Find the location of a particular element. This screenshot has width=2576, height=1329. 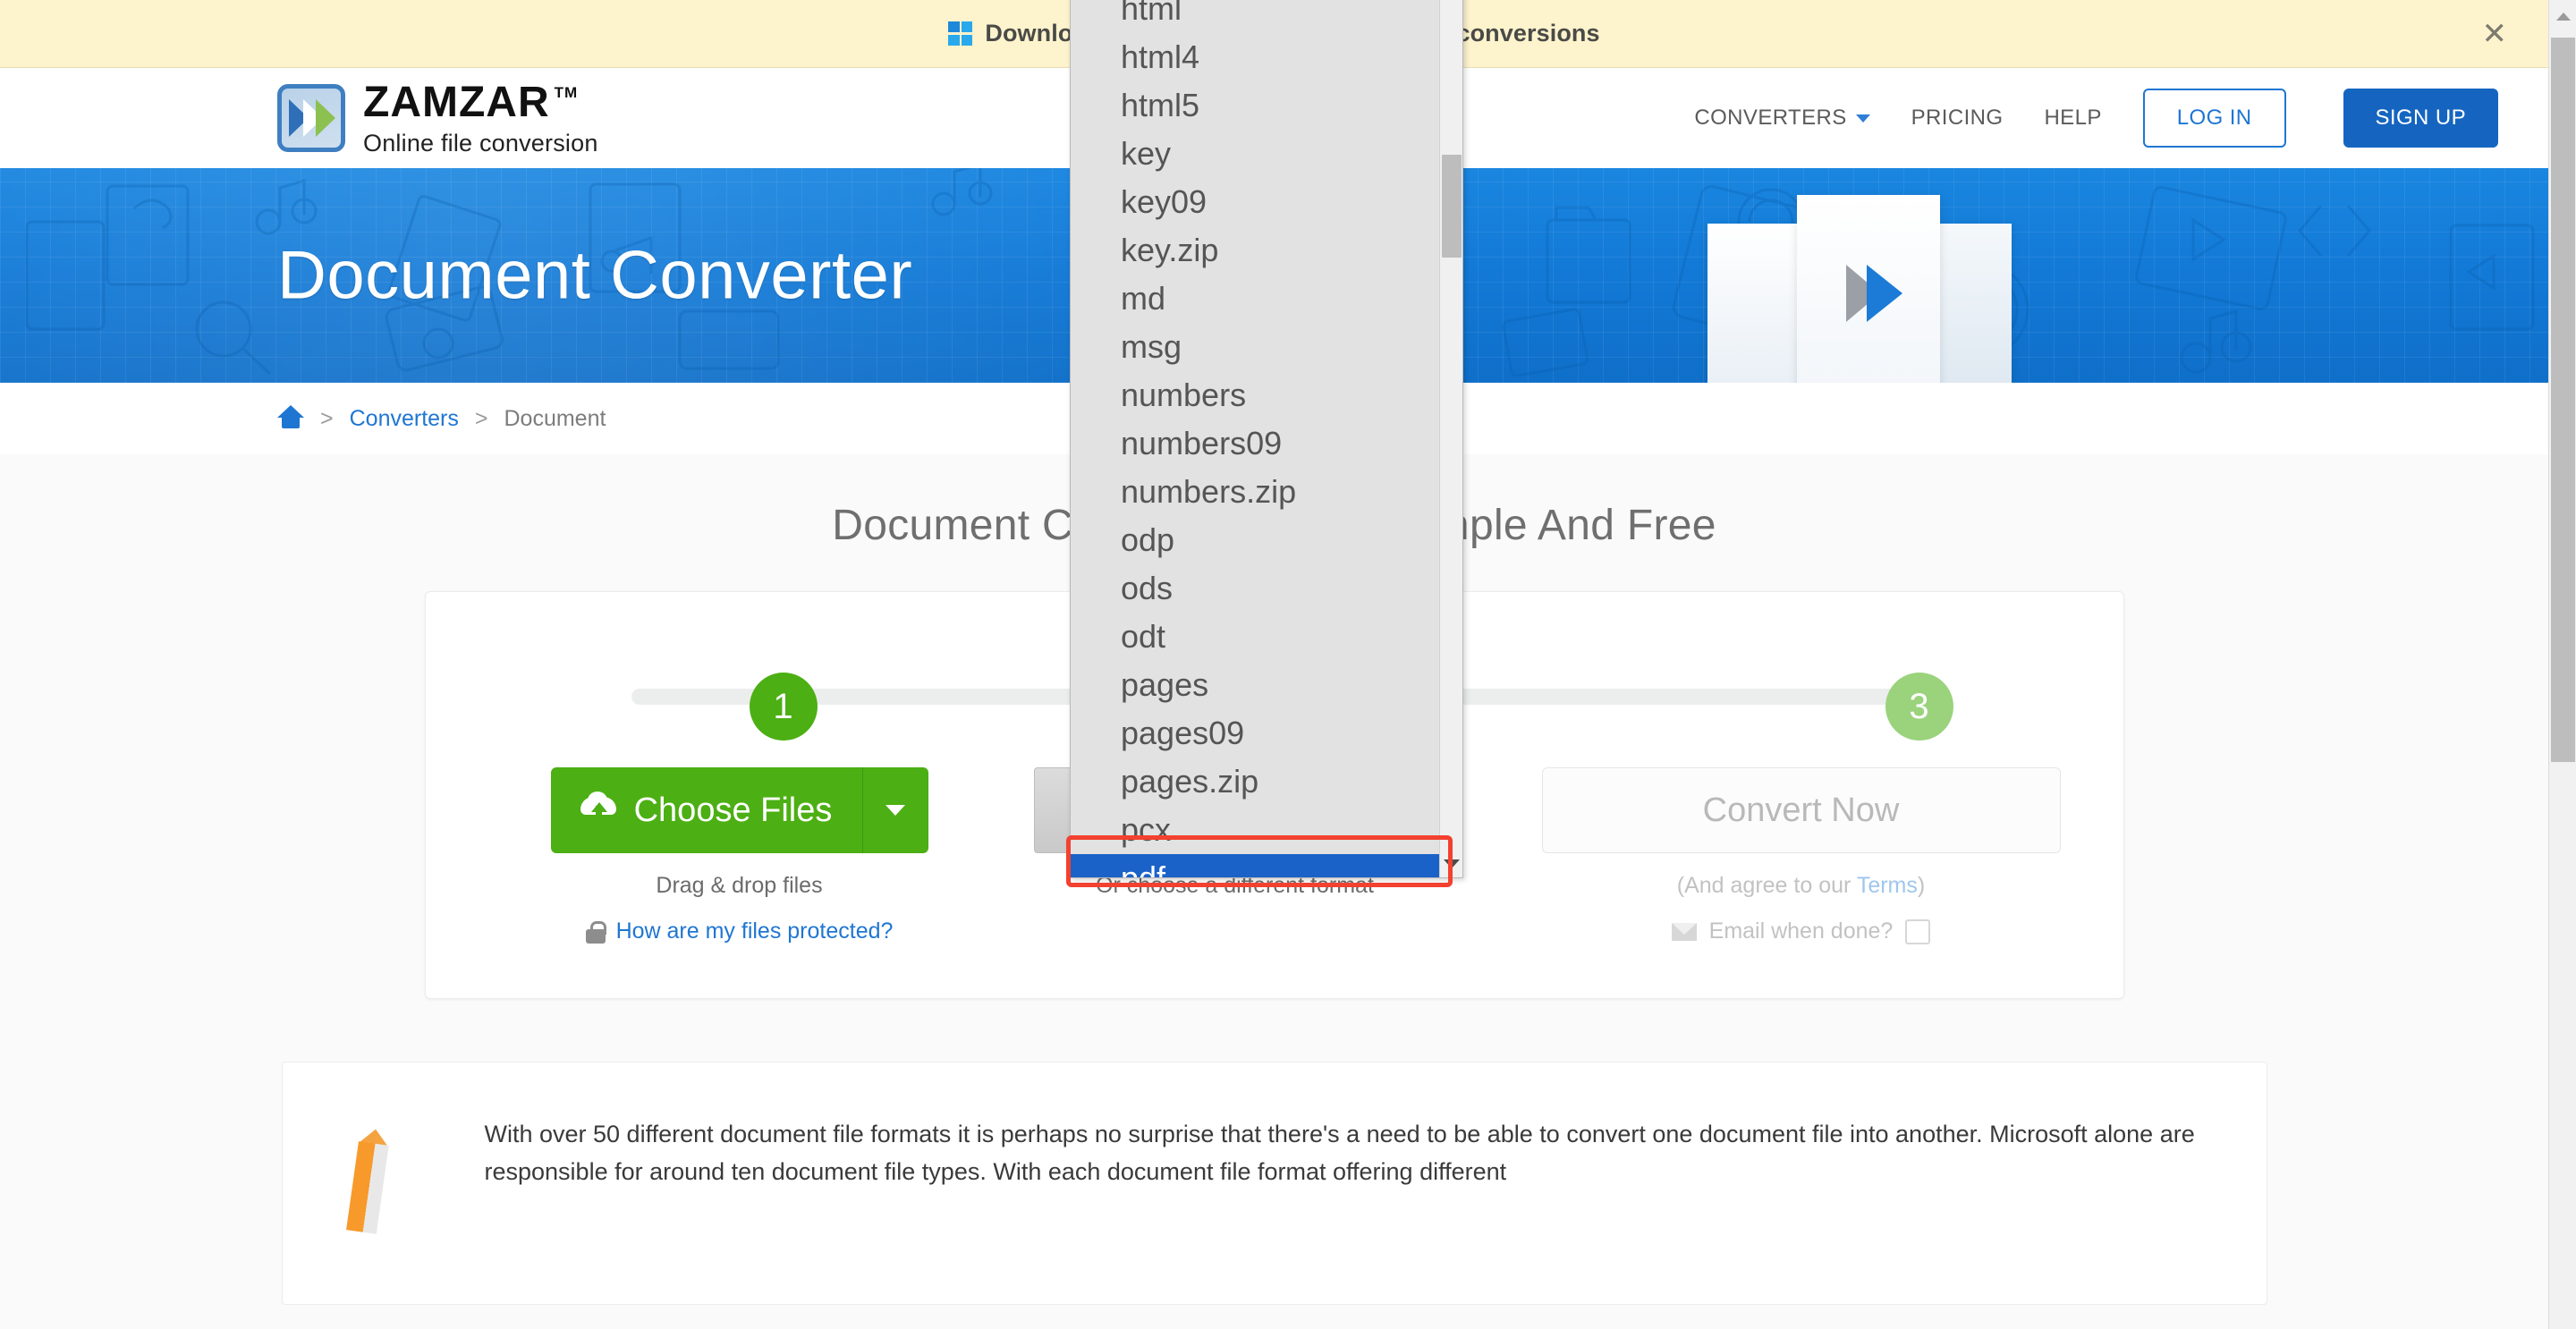

pencil-icon is located at coordinates (391, 1183).